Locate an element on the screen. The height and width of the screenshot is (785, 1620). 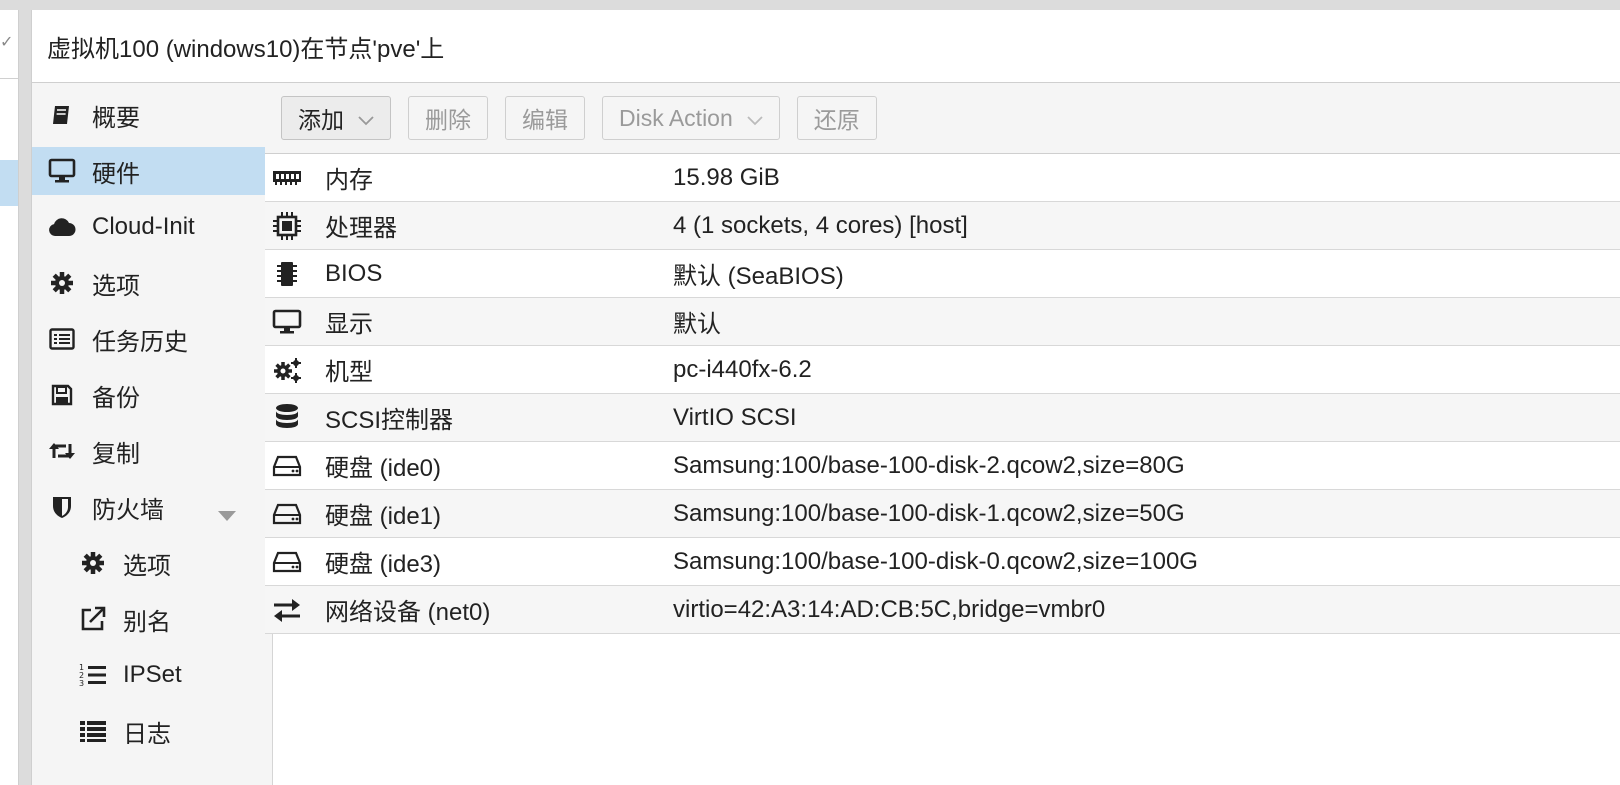
panel-title: 虚拟机100 (windows10)在节点'pve'上 is located at coordinates (826, 46).